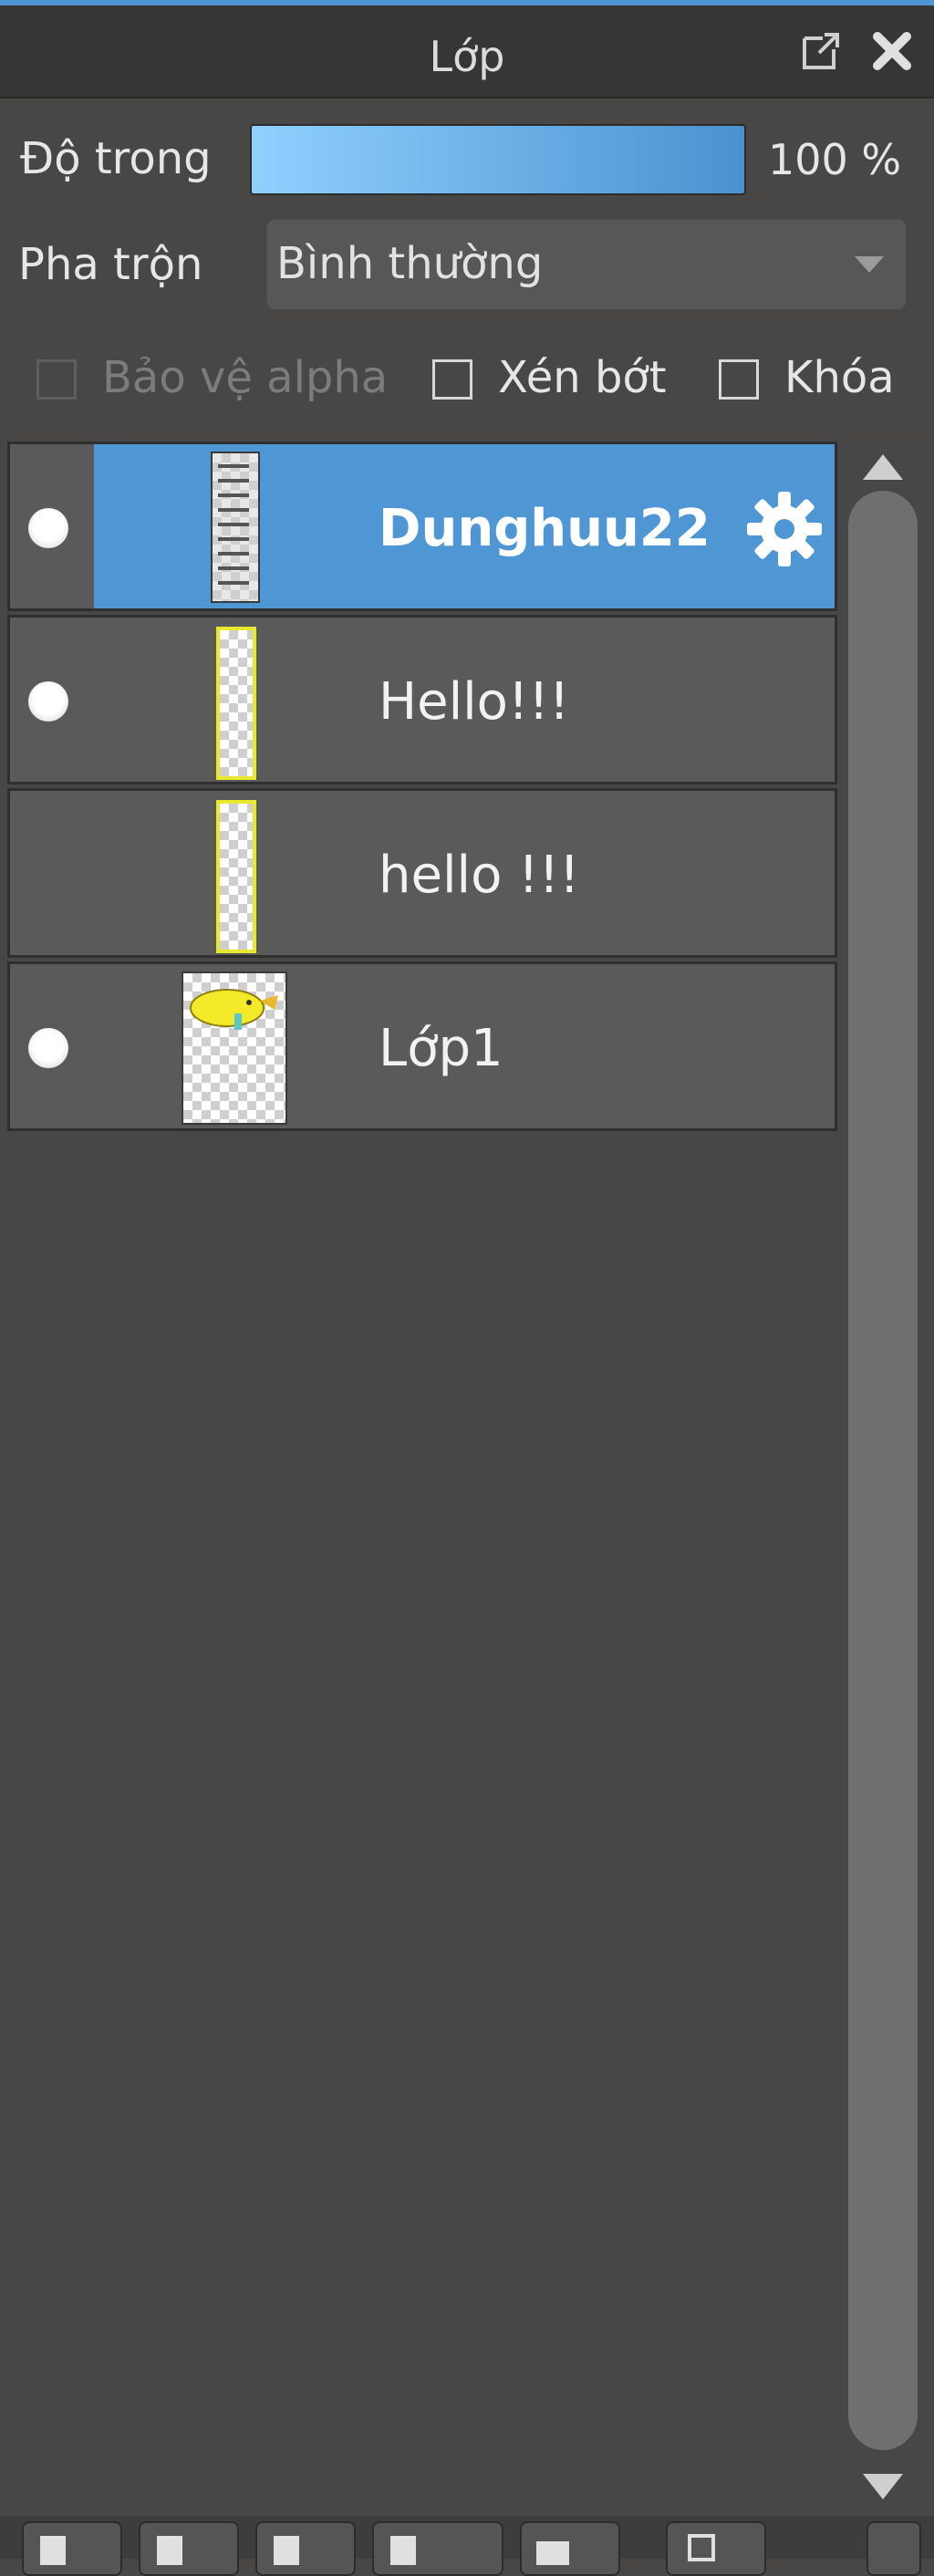 Image resolution: width=934 pixels, height=2576 pixels. I want to click on scroll-down-icon, so click(883, 2486).